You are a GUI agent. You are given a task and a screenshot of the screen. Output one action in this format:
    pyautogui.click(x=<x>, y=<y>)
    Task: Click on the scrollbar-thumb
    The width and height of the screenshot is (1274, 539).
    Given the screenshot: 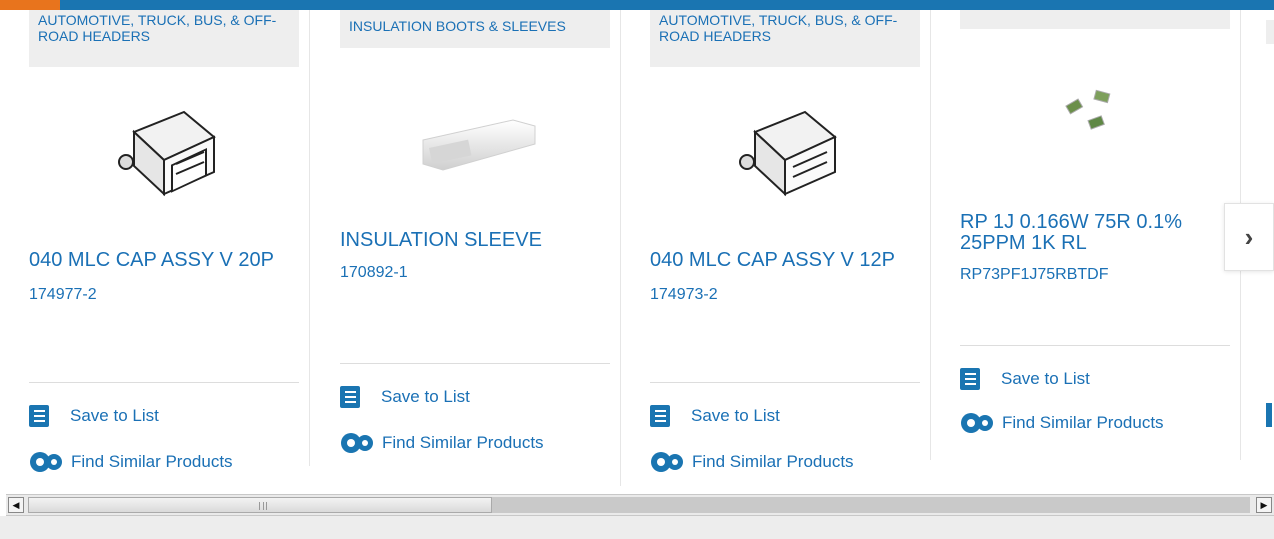 What is the action you would take?
    pyautogui.click(x=260, y=505)
    